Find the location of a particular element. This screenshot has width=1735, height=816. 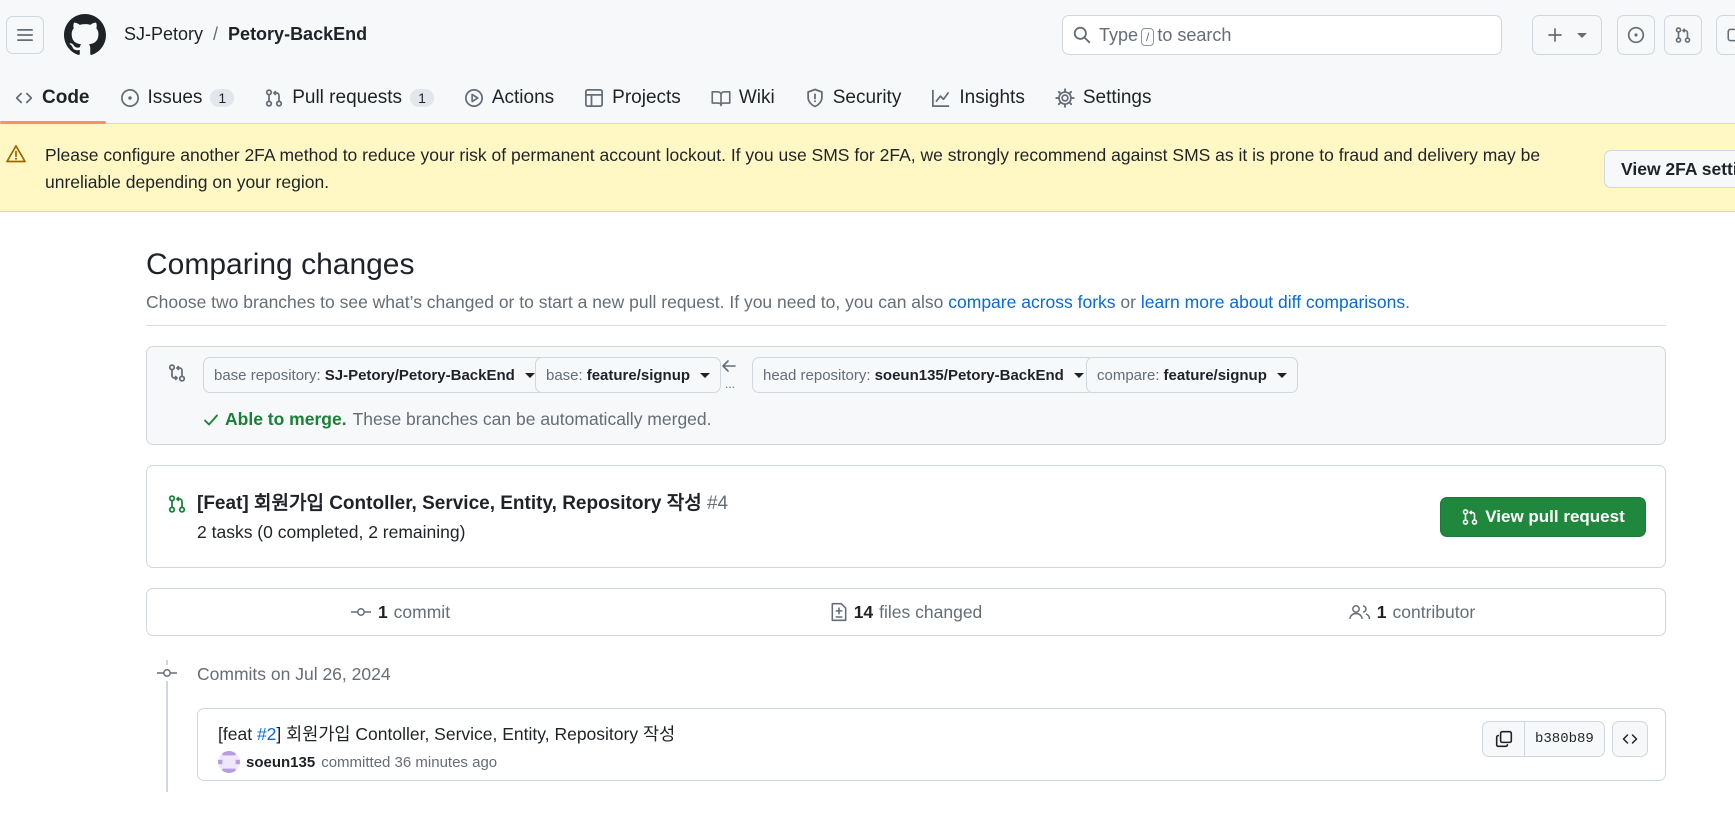

check-icon is located at coordinates (211, 419).